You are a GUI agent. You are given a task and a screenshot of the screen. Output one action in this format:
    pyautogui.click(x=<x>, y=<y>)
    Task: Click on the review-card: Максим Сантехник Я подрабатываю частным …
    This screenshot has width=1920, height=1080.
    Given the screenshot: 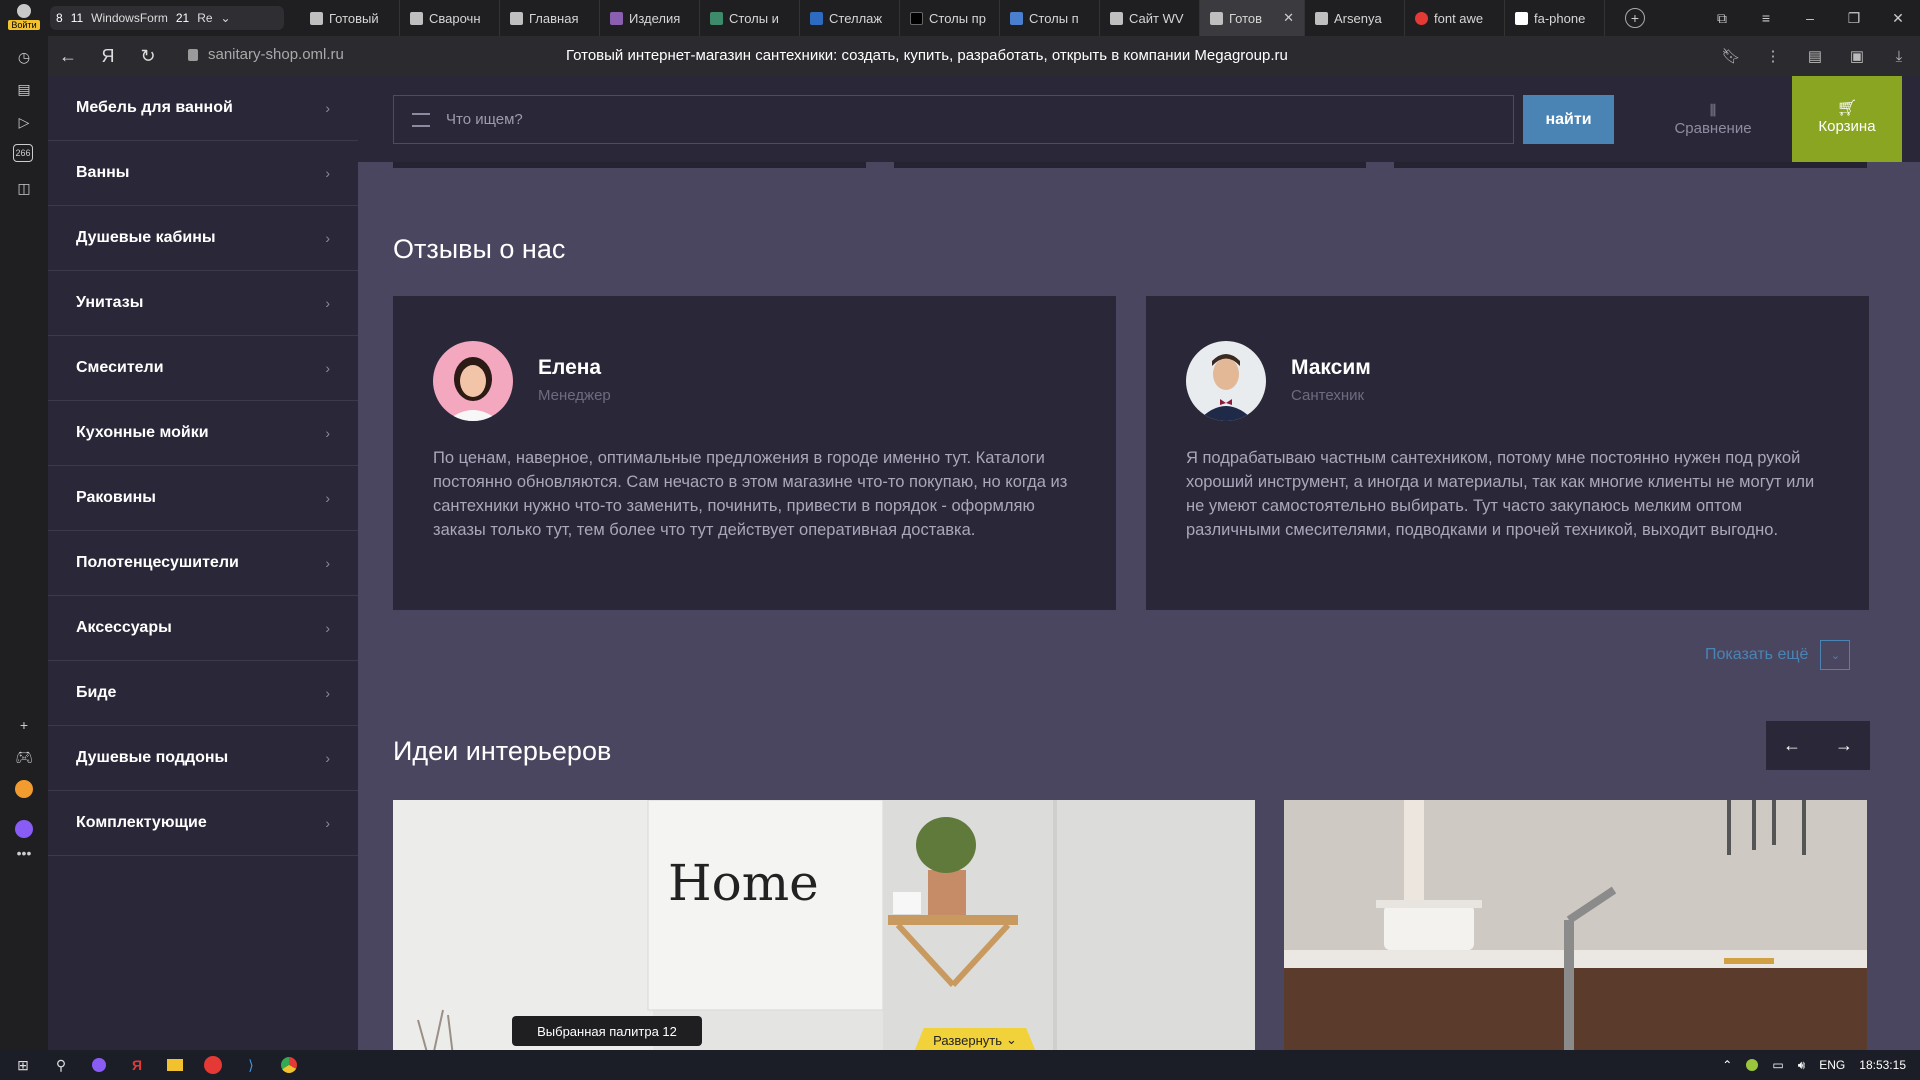 What is the action you would take?
    pyautogui.click(x=1507, y=453)
    